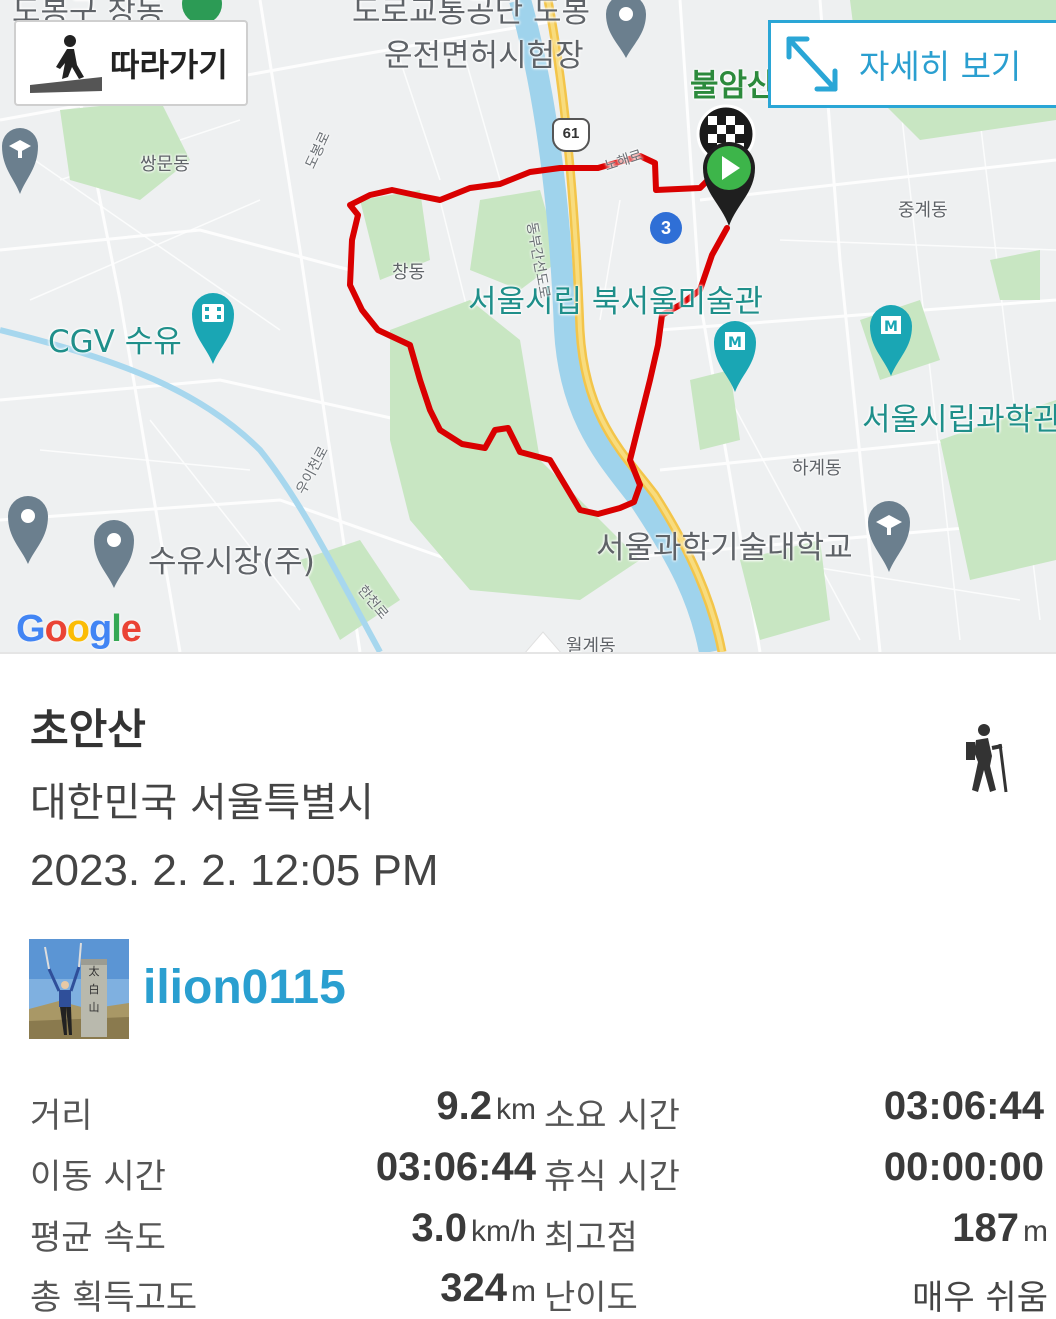 The height and width of the screenshot is (1319, 1056). I want to click on stat-row-gain: 총 획득고도 324 m 난이도 매우 쉬움, so click(528, 1290).